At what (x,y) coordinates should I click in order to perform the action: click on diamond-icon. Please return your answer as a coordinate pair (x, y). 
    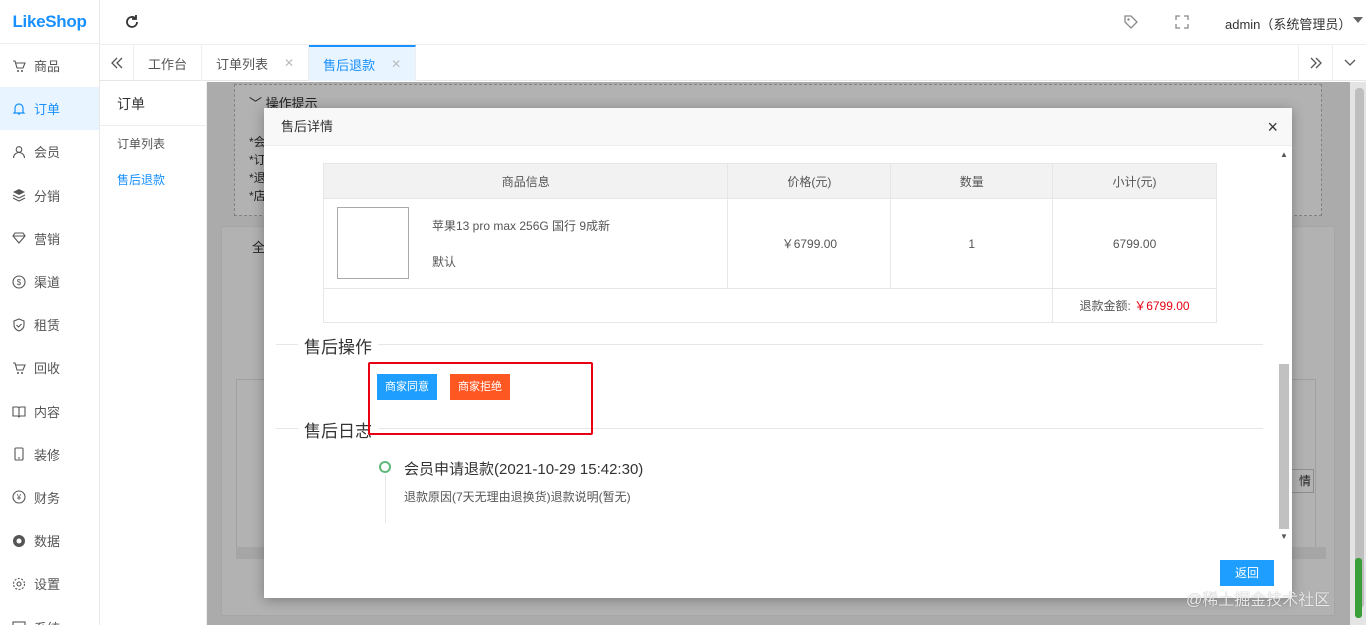
    Looking at the image, I should click on (19, 238).